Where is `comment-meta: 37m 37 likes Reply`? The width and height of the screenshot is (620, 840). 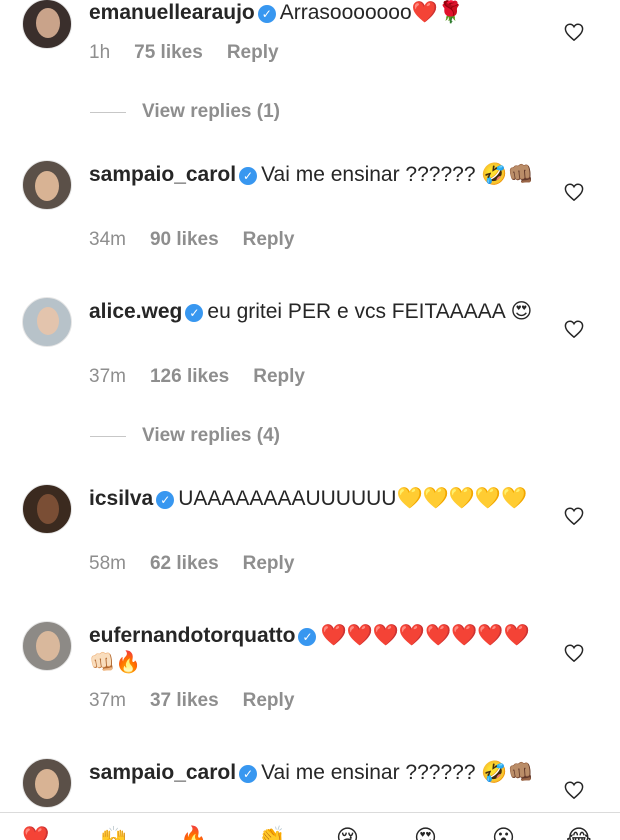
comment-meta: 37m 37 likes Reply is located at coordinates (203, 701).